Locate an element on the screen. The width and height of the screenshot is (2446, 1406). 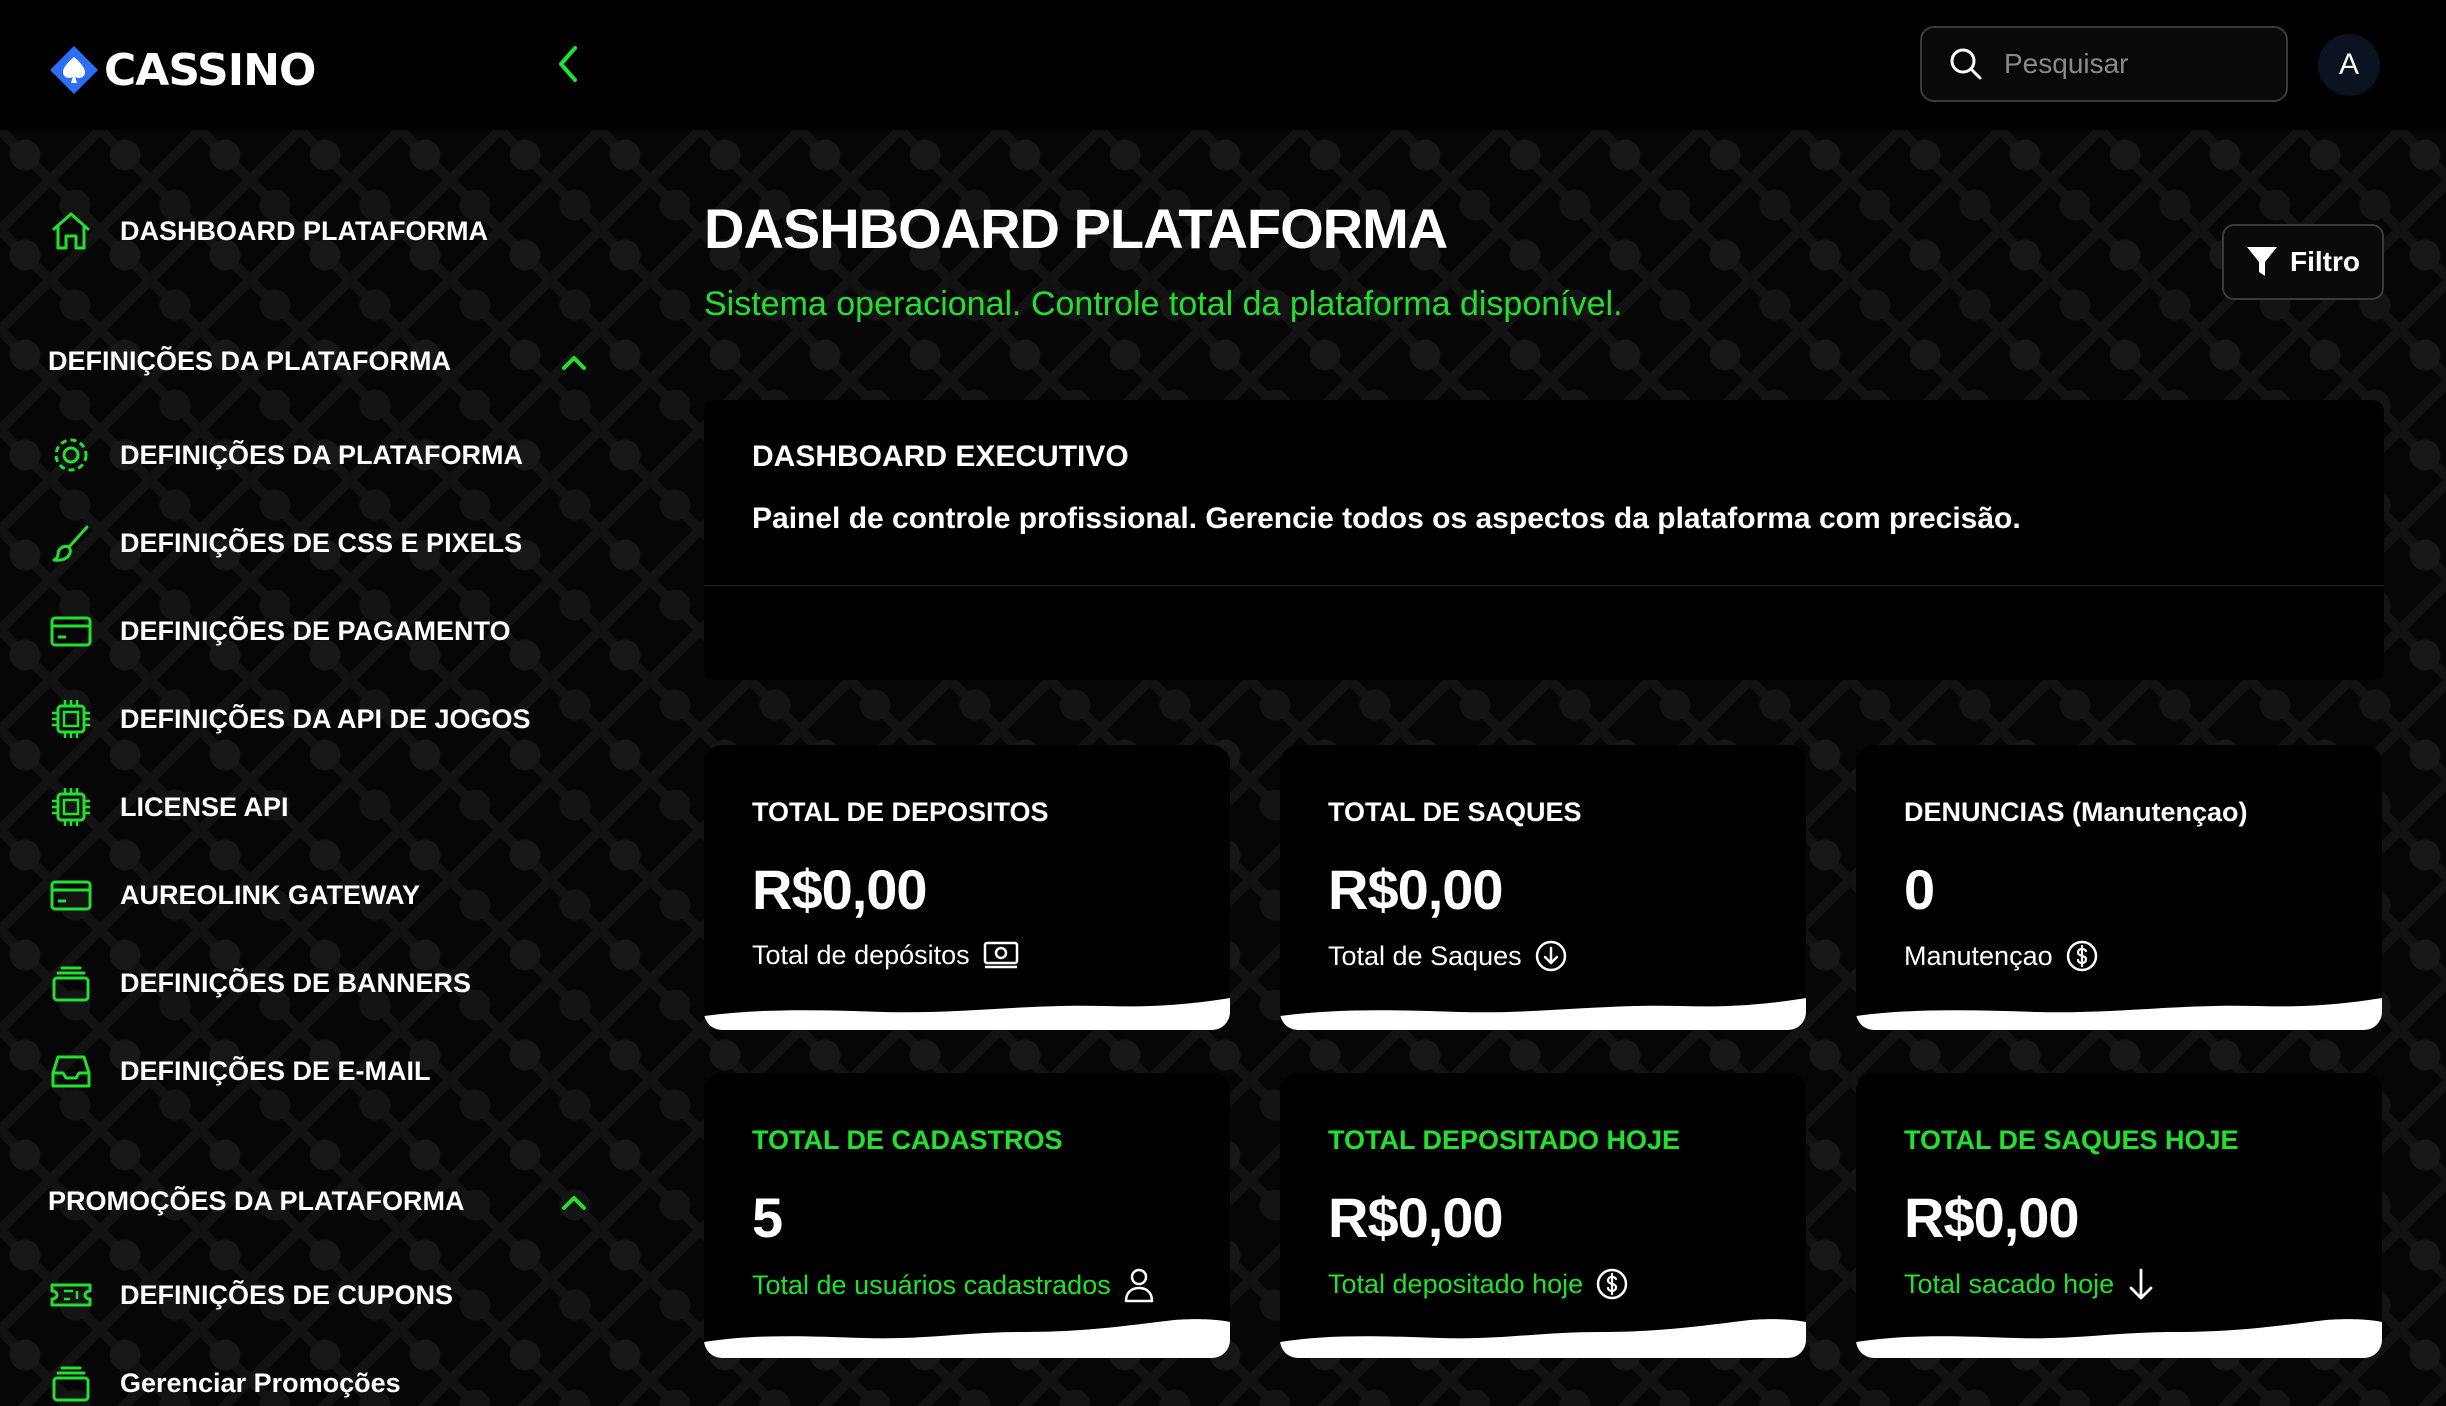
sidebar-item-aureolink: AUREOLINK GATEWAY is located at coordinates (234, 895).